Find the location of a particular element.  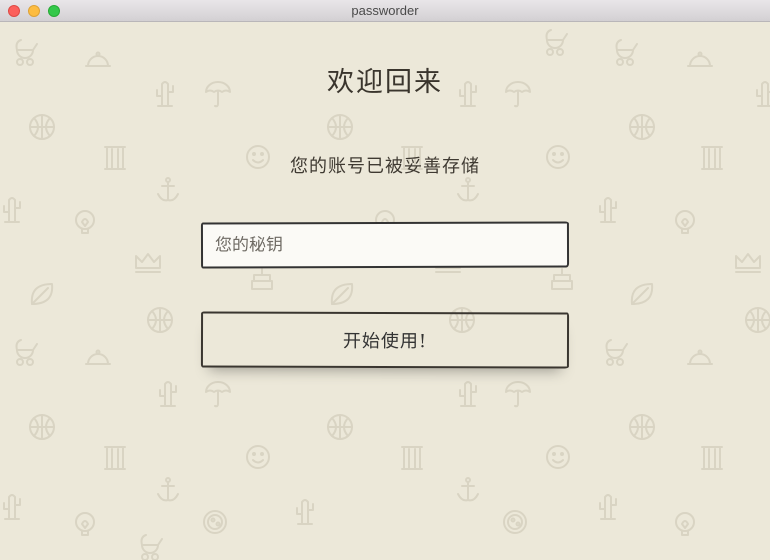

pizza-icon is located at coordinates (365, 522).